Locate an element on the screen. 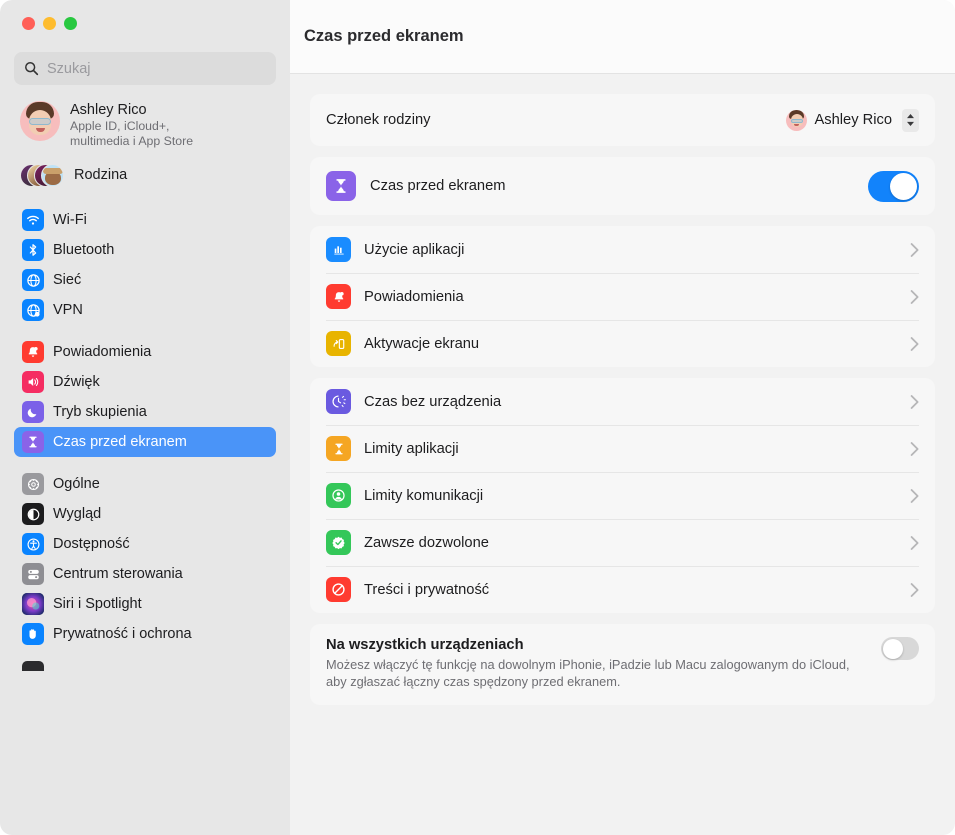 The height and width of the screenshot is (835, 955). row-communication-limits: Limity komunikacji is located at coordinates (622, 495).